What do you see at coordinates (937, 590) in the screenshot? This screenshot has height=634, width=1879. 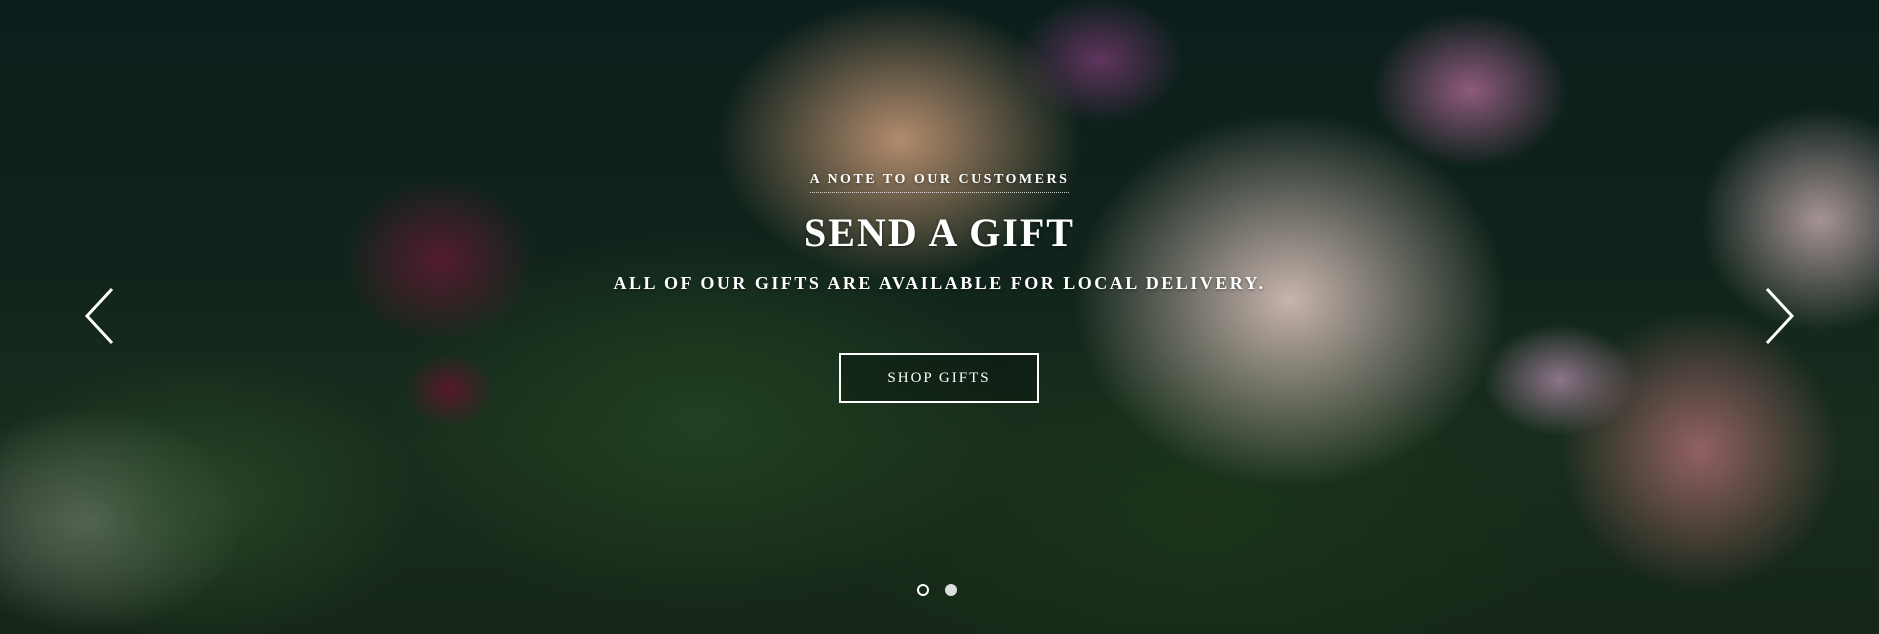 I see `slide-pagination` at bounding box center [937, 590].